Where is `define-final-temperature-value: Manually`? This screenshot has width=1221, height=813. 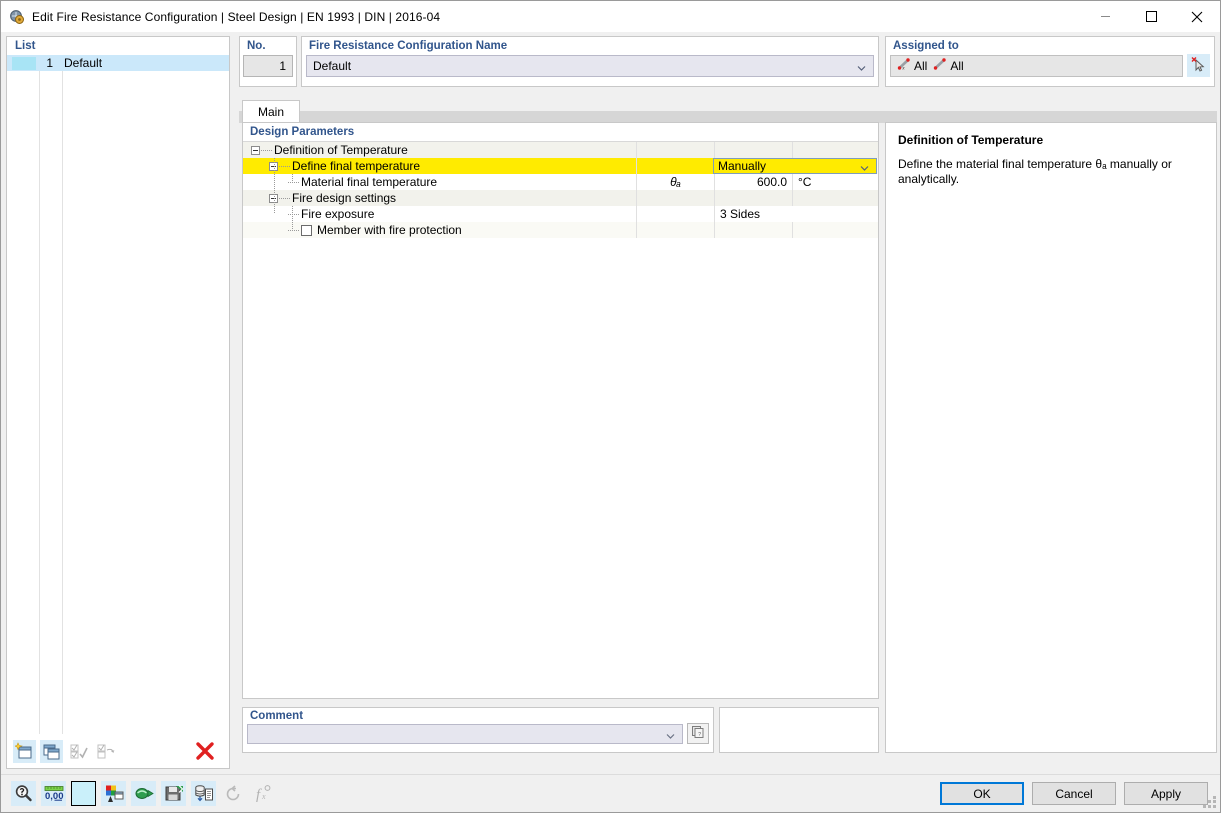
define-final-temperature-value: Manually is located at coordinates (742, 166).